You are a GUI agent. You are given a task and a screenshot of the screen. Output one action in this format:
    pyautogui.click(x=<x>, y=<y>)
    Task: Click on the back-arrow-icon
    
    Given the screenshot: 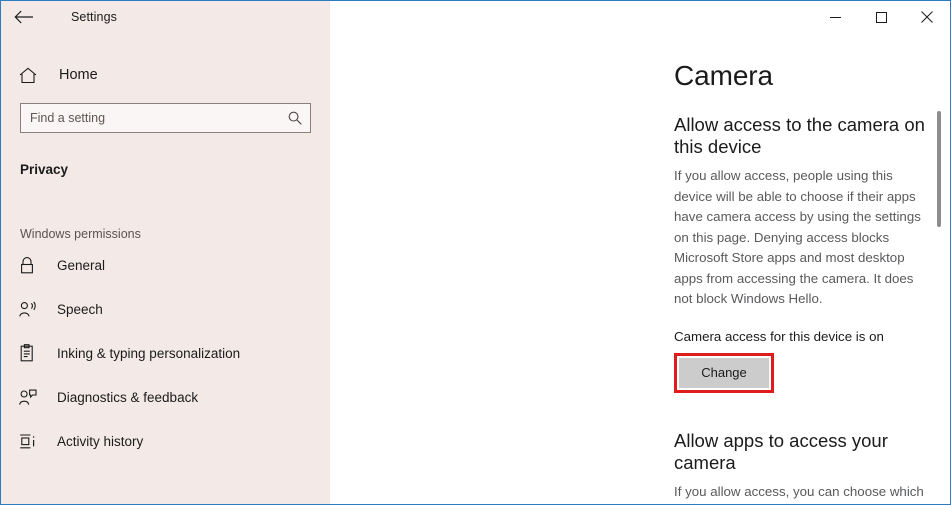 What is the action you would take?
    pyautogui.click(x=23, y=17)
    